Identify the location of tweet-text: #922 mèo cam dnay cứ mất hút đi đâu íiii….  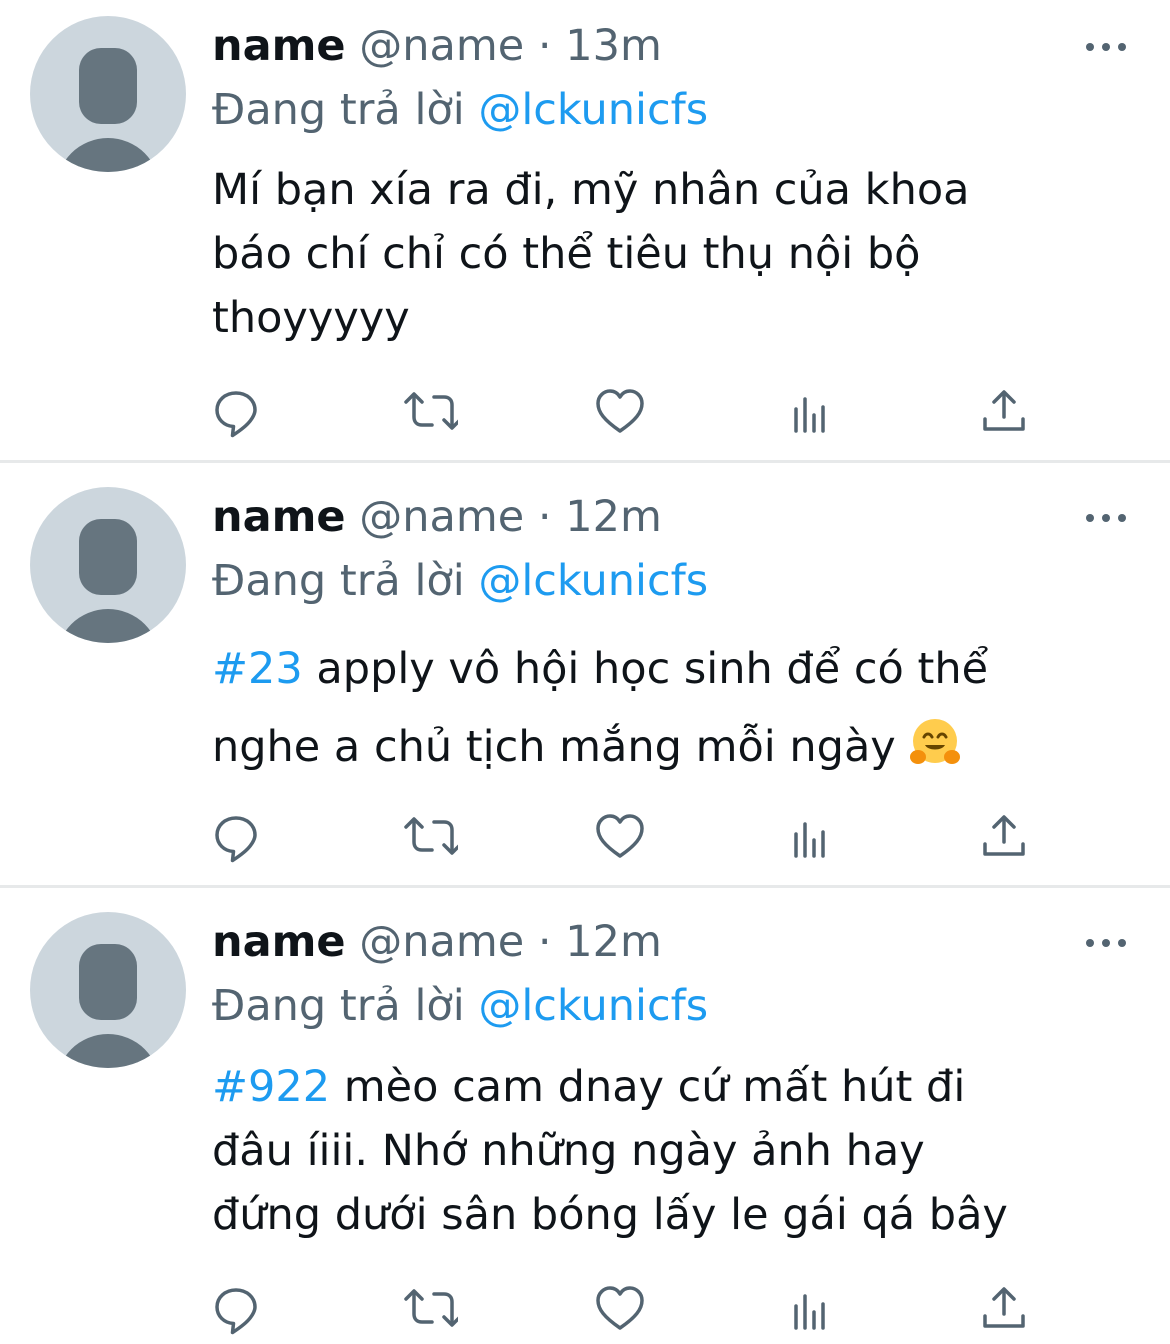
(677, 1151).